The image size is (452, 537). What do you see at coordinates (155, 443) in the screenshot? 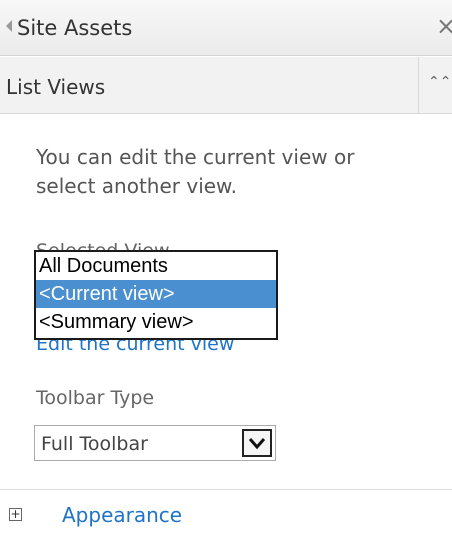
I see `toolbar-type-select: Full Toolbar` at bounding box center [155, 443].